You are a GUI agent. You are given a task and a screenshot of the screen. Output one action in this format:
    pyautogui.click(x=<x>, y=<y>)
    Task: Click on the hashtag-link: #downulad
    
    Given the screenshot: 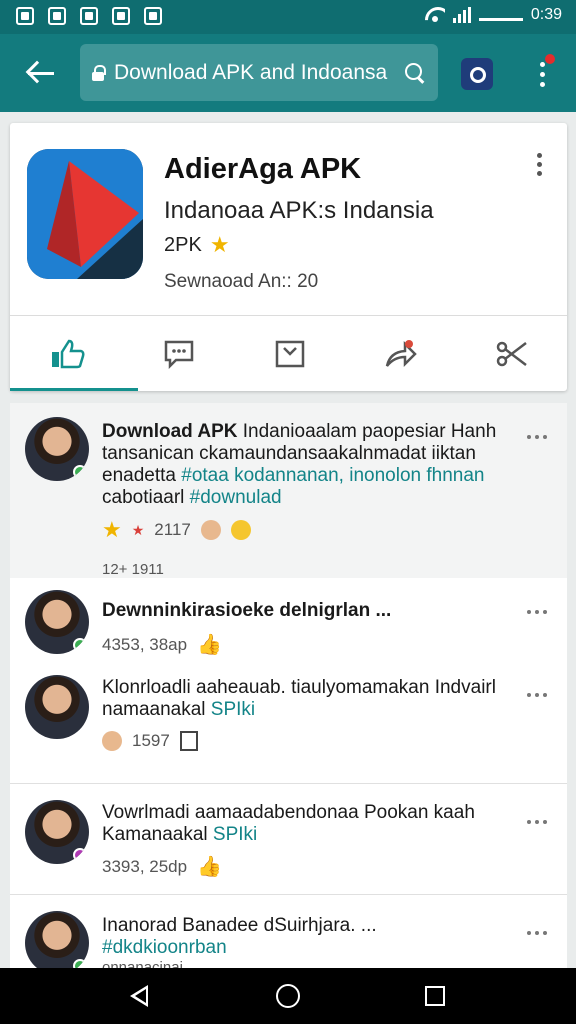 What is the action you would take?
    pyautogui.click(x=236, y=497)
    